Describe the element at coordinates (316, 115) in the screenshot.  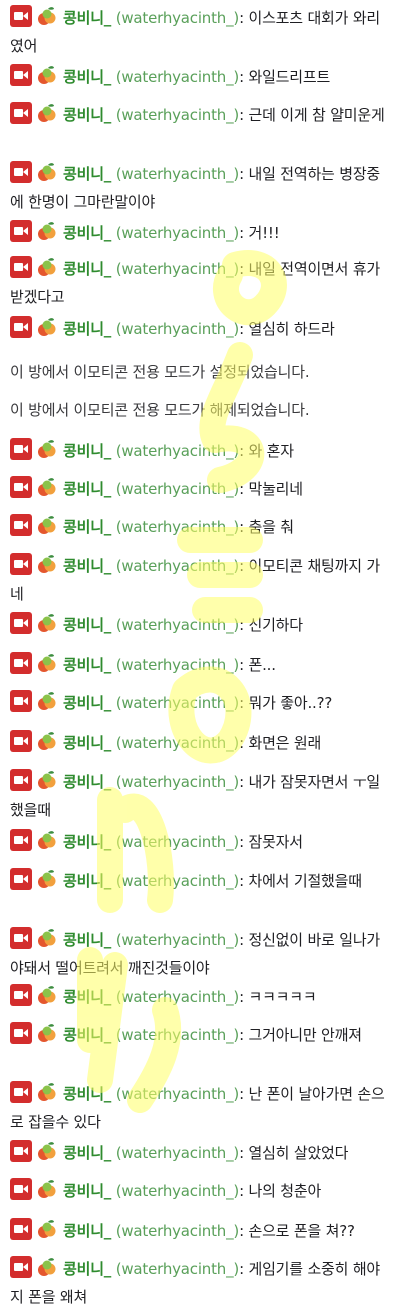
I see `message-text: 근데 이게 참 얄미운게` at that location.